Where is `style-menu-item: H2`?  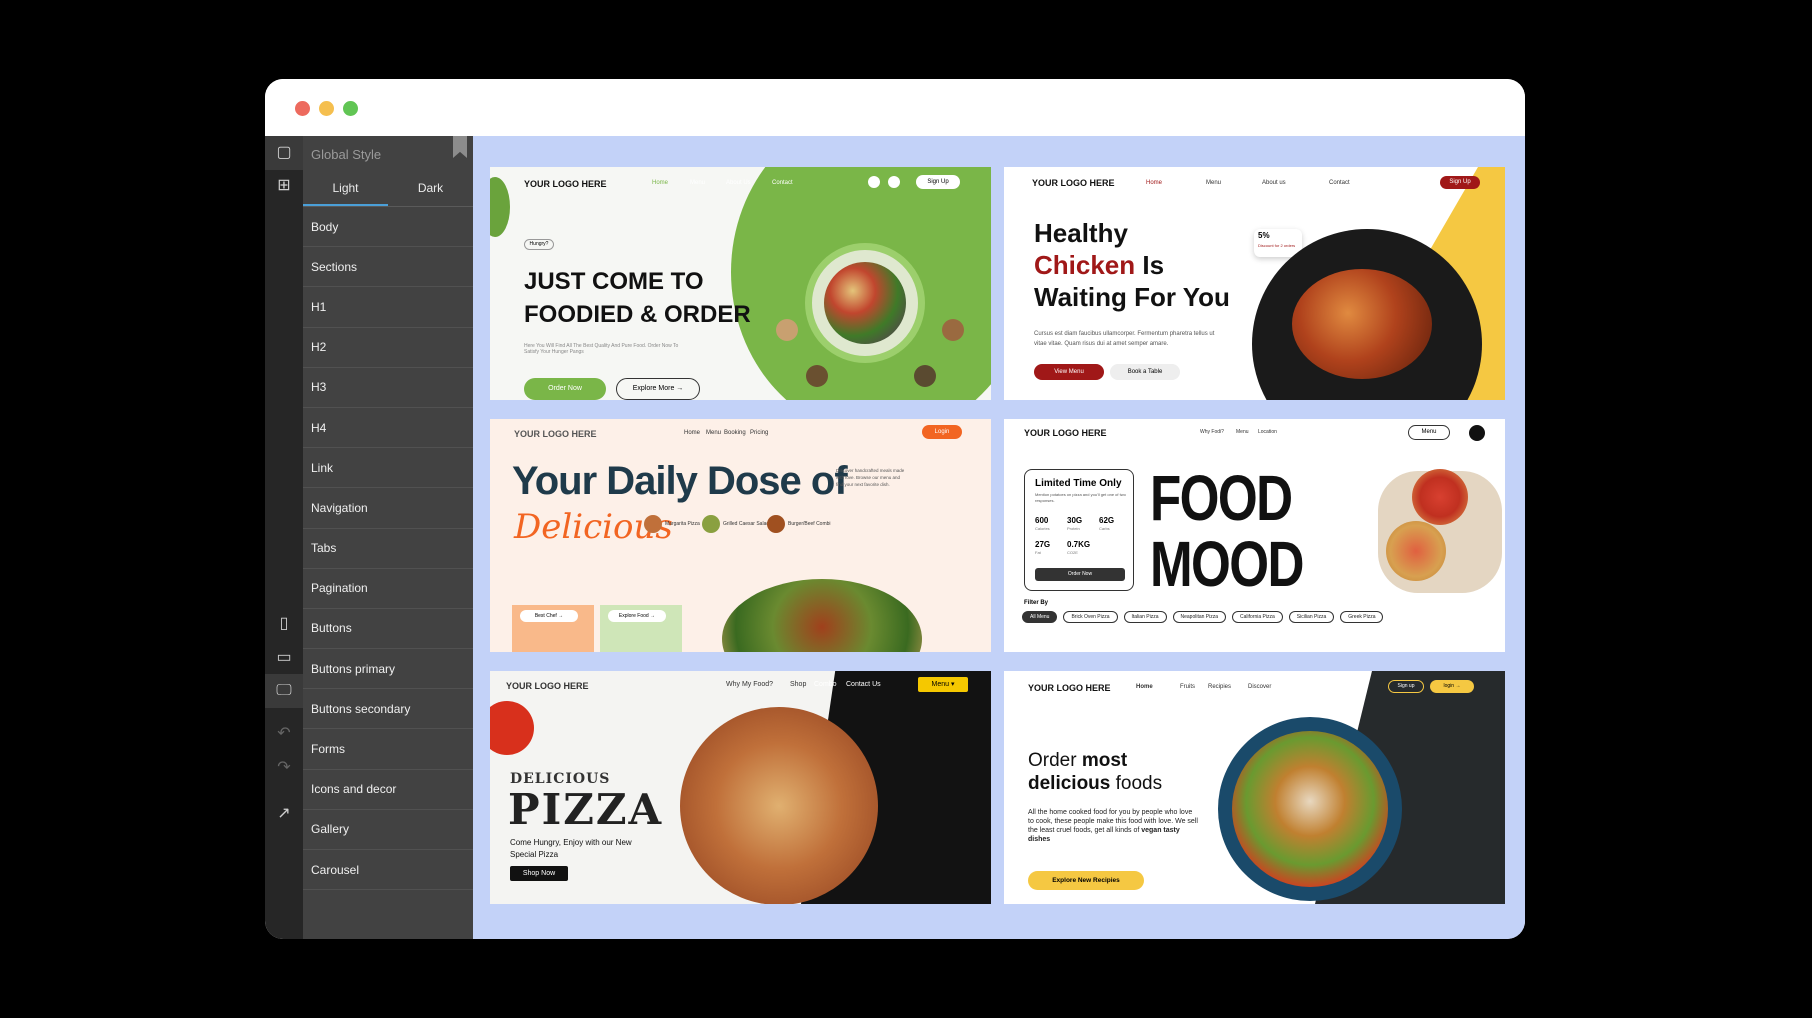
style-menu-item: H2 is located at coordinates (388, 348).